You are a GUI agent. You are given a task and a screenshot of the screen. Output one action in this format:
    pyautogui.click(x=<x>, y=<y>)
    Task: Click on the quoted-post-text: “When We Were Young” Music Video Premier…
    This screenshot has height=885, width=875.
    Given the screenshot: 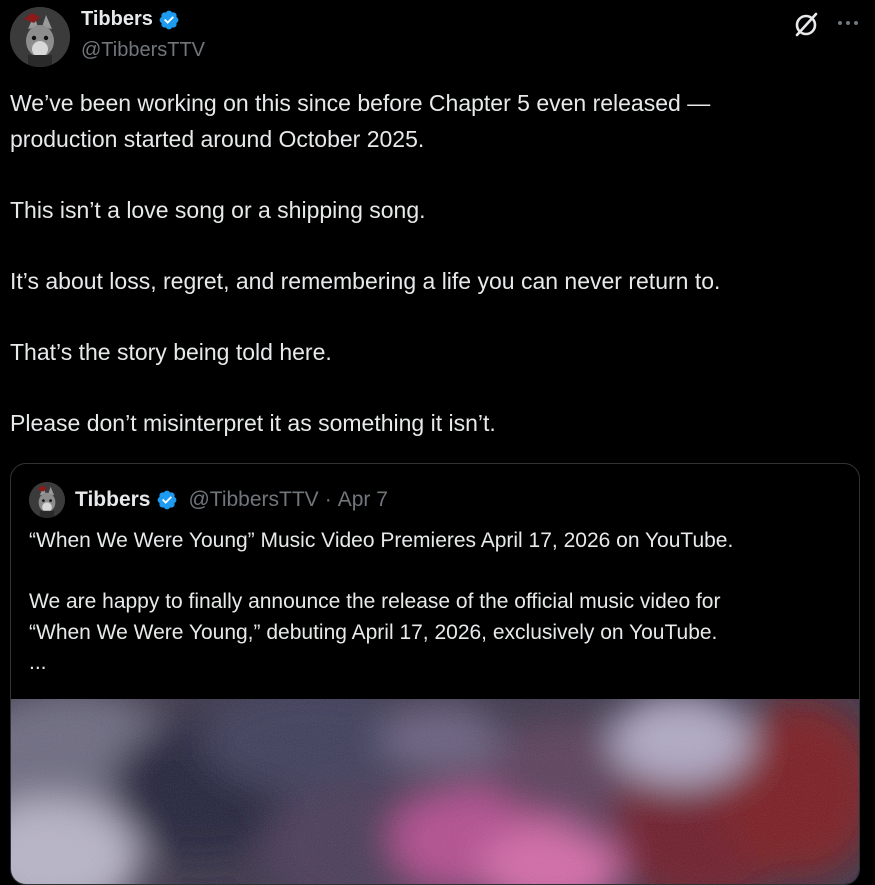 What is the action you would take?
    pyautogui.click(x=381, y=601)
    